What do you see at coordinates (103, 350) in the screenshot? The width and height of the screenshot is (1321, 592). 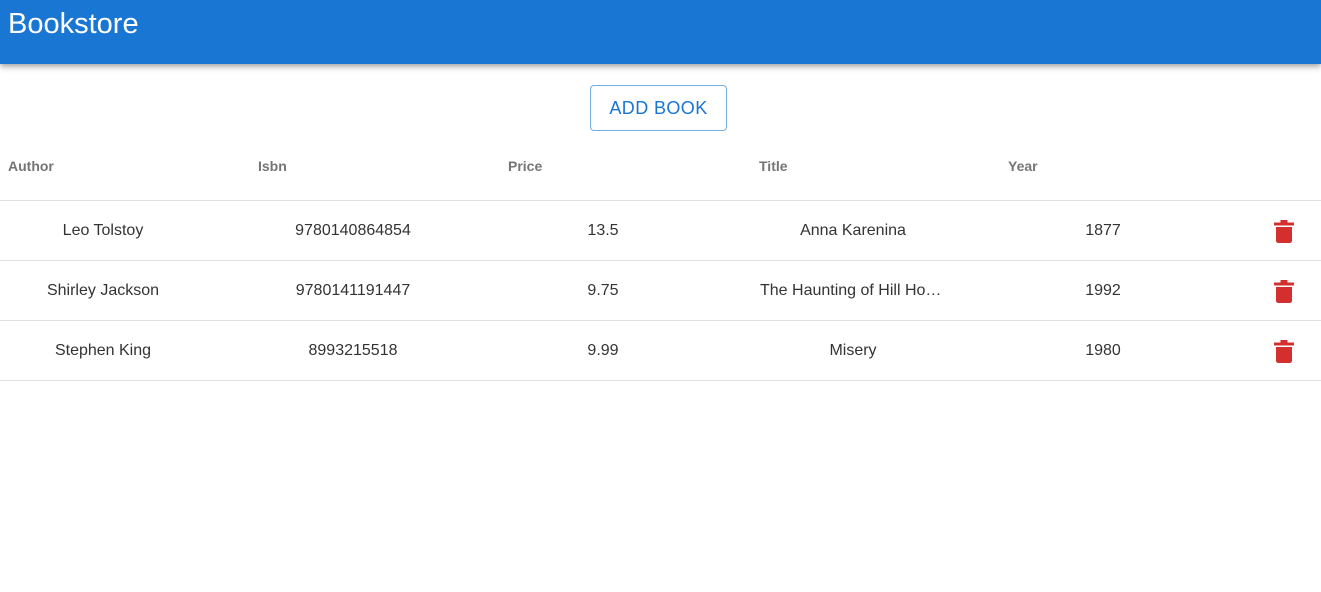 I see `author-cell: Stephen King` at bounding box center [103, 350].